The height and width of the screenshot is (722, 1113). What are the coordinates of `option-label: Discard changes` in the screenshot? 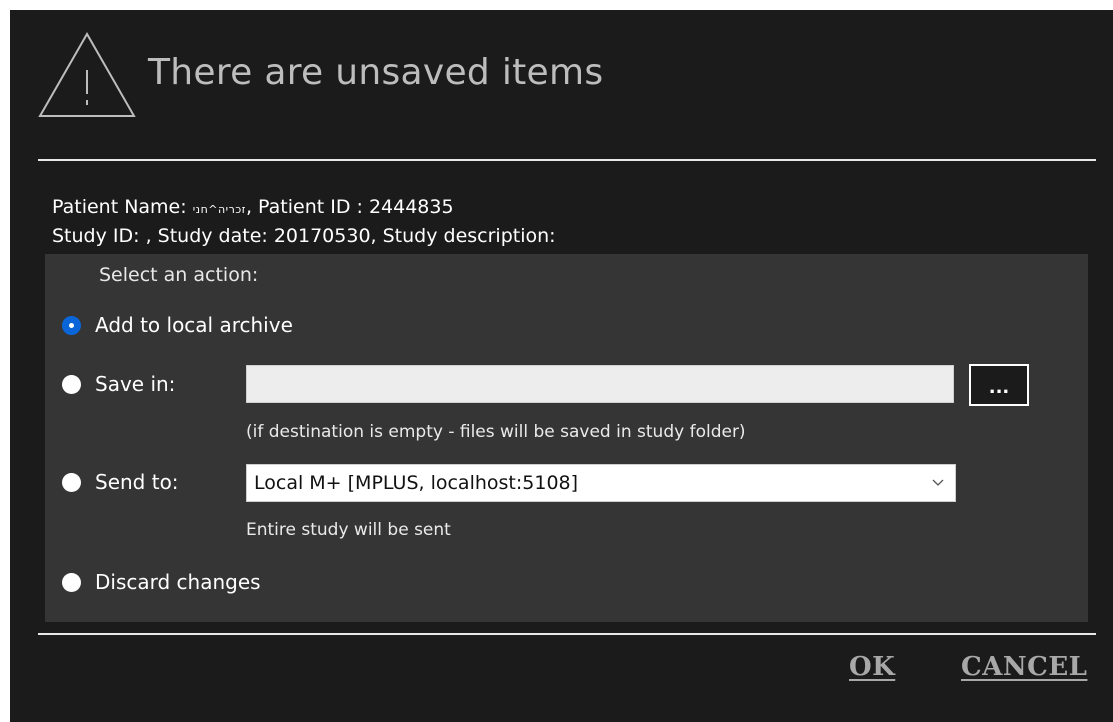 It's located at (178, 582).